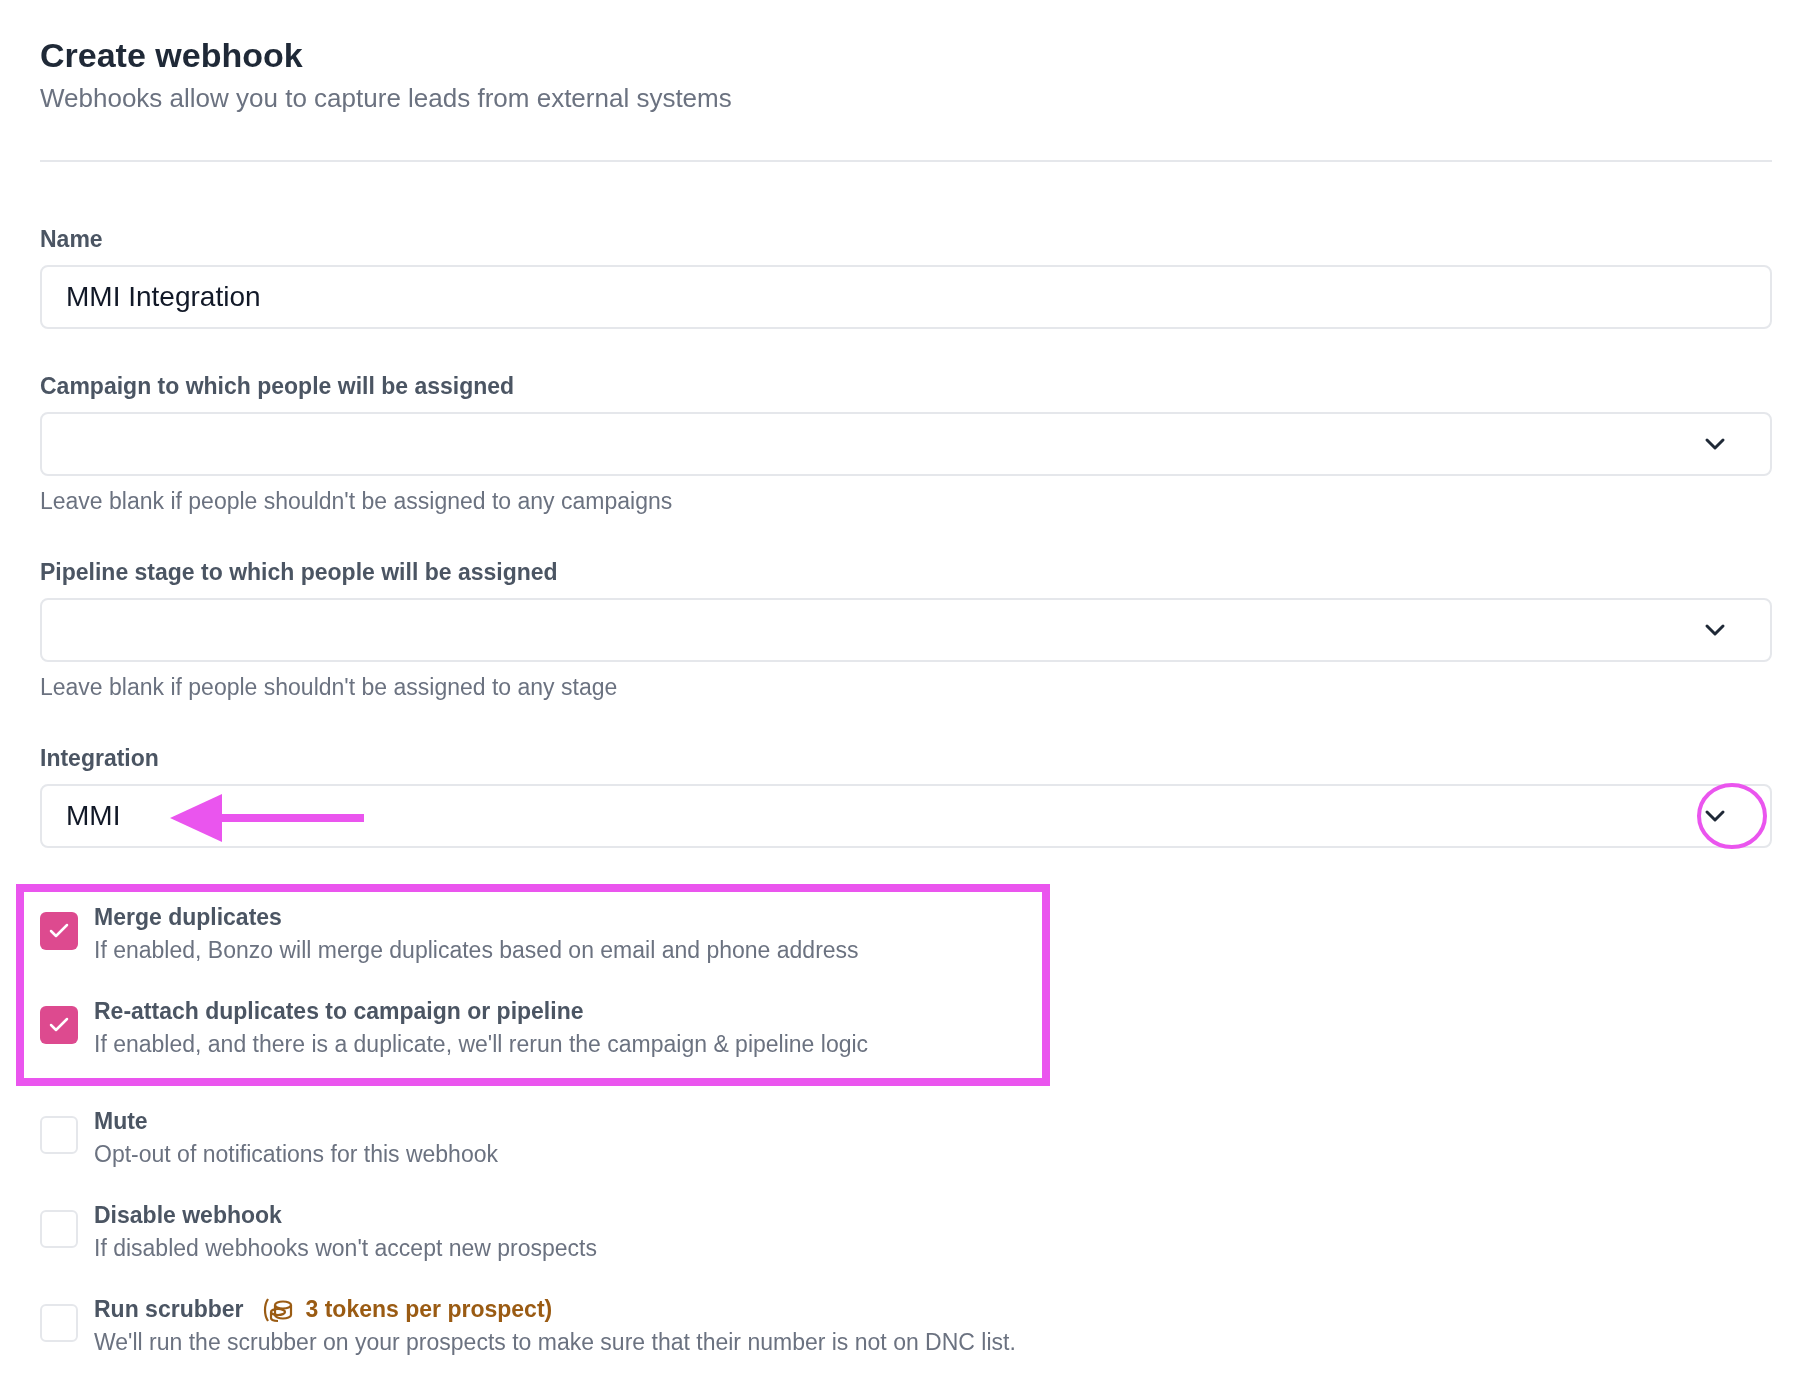 Image resolution: width=1808 pixels, height=1376 pixels. I want to click on field-label: Campaign to which people will be assigned, so click(278, 386).